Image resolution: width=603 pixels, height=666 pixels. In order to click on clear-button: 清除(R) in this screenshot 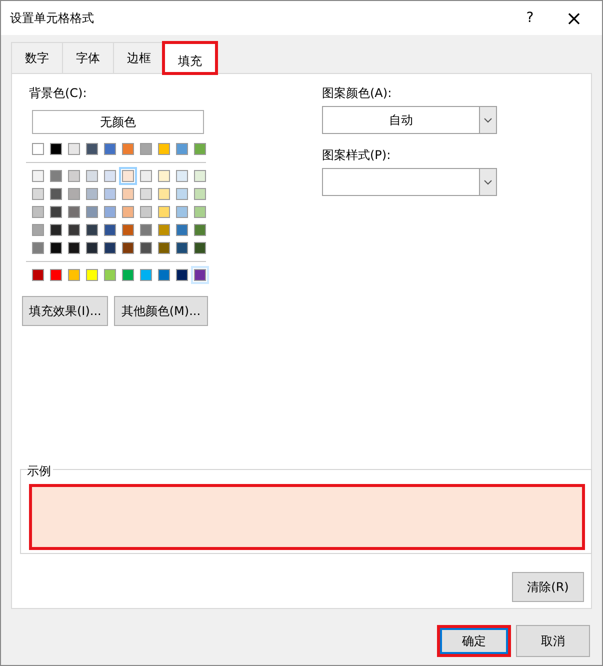, I will do `click(548, 587)`.